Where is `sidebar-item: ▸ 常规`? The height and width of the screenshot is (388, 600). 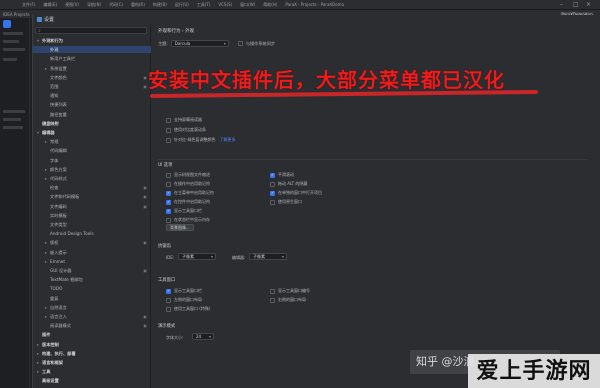
sidebar-item: ▸ 常规 is located at coordinates (92, 141).